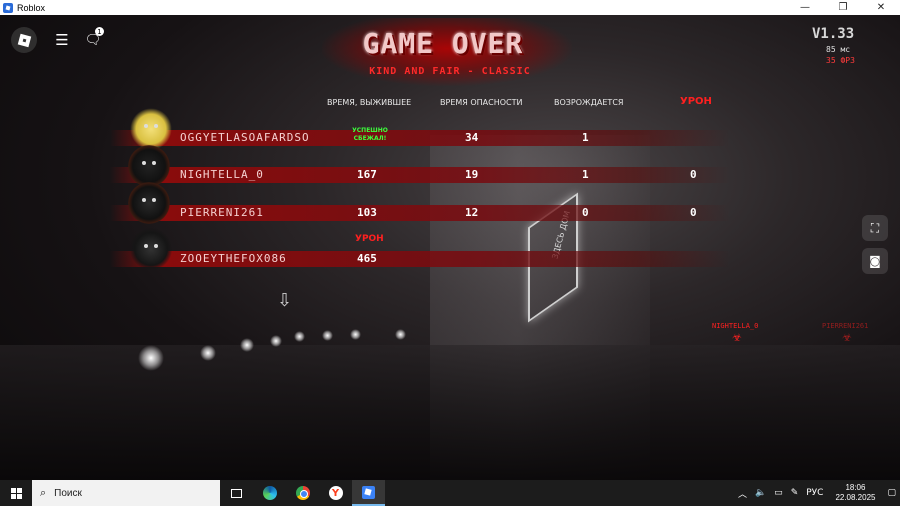 This screenshot has width=900, height=506. Describe the element at coordinates (735, 326) in the screenshot. I see `world-nametag: NIGHTELLA_0` at that location.